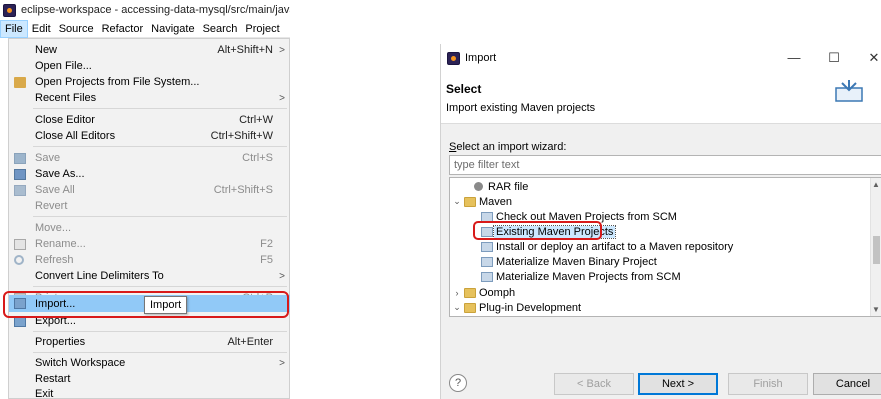 This screenshot has height=399, width=881. What do you see at coordinates (262, 29) in the screenshot?
I see `menu-project: Project` at bounding box center [262, 29].